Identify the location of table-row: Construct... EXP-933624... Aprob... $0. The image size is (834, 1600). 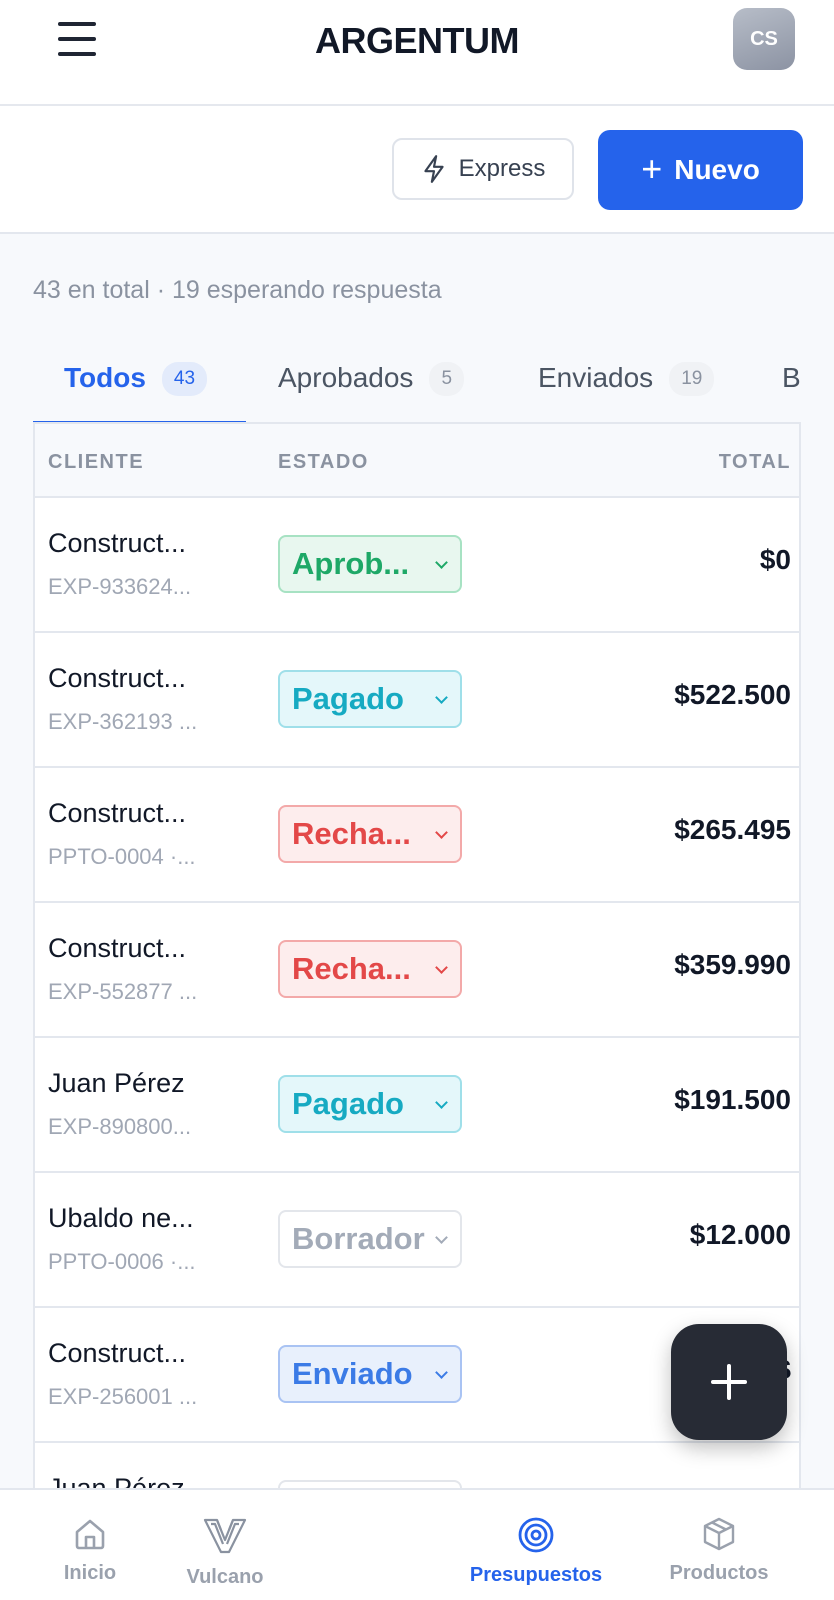
(417, 565).